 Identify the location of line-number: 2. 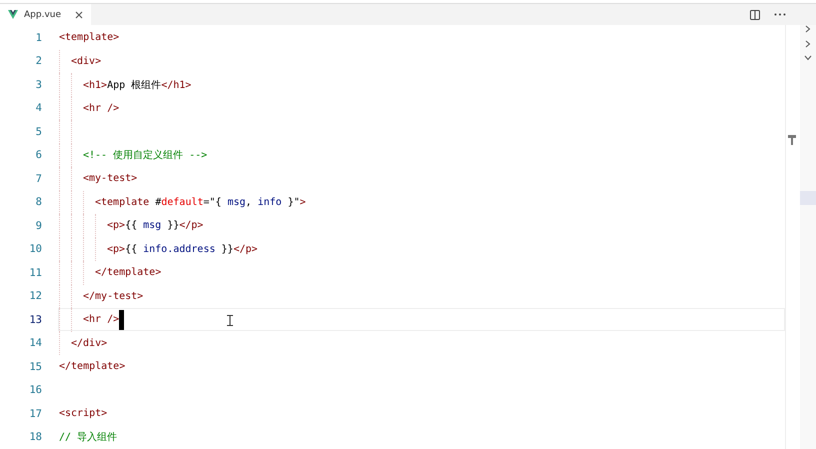
(38, 61).